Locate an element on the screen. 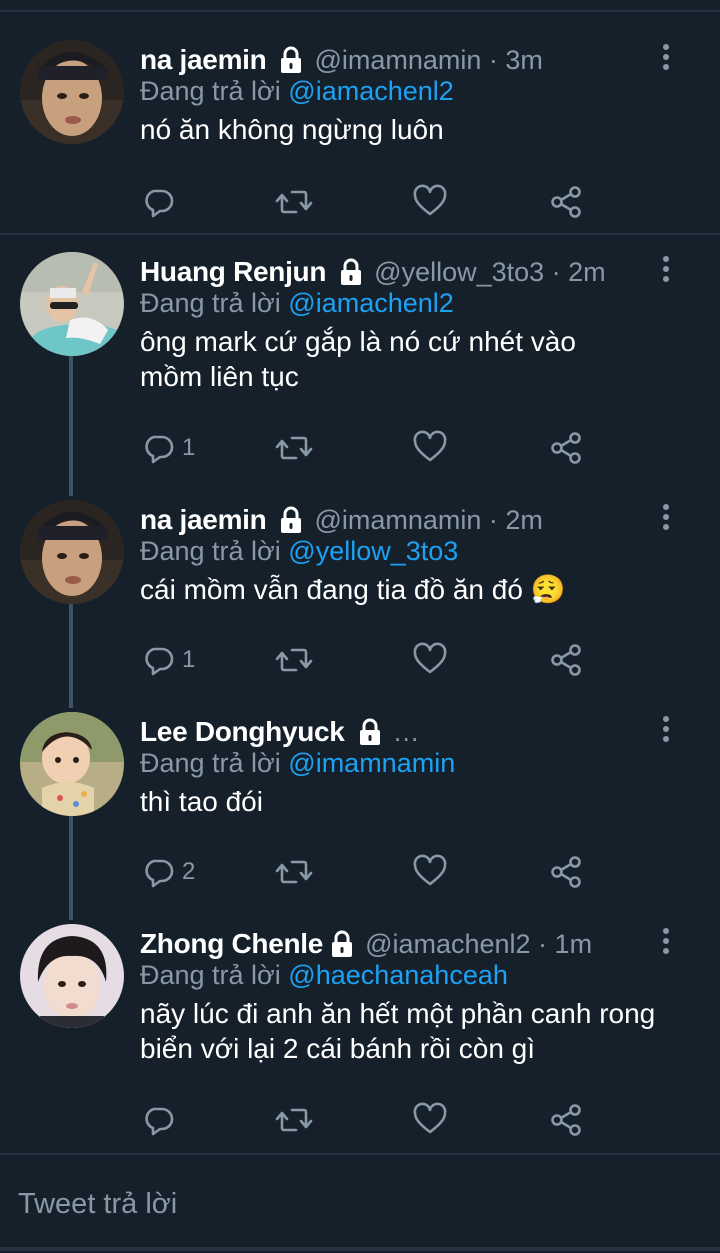 Image resolution: width=720 pixels, height=1253 pixels. replying-to: Đang trả lời @haechanahceah is located at coordinates (324, 975).